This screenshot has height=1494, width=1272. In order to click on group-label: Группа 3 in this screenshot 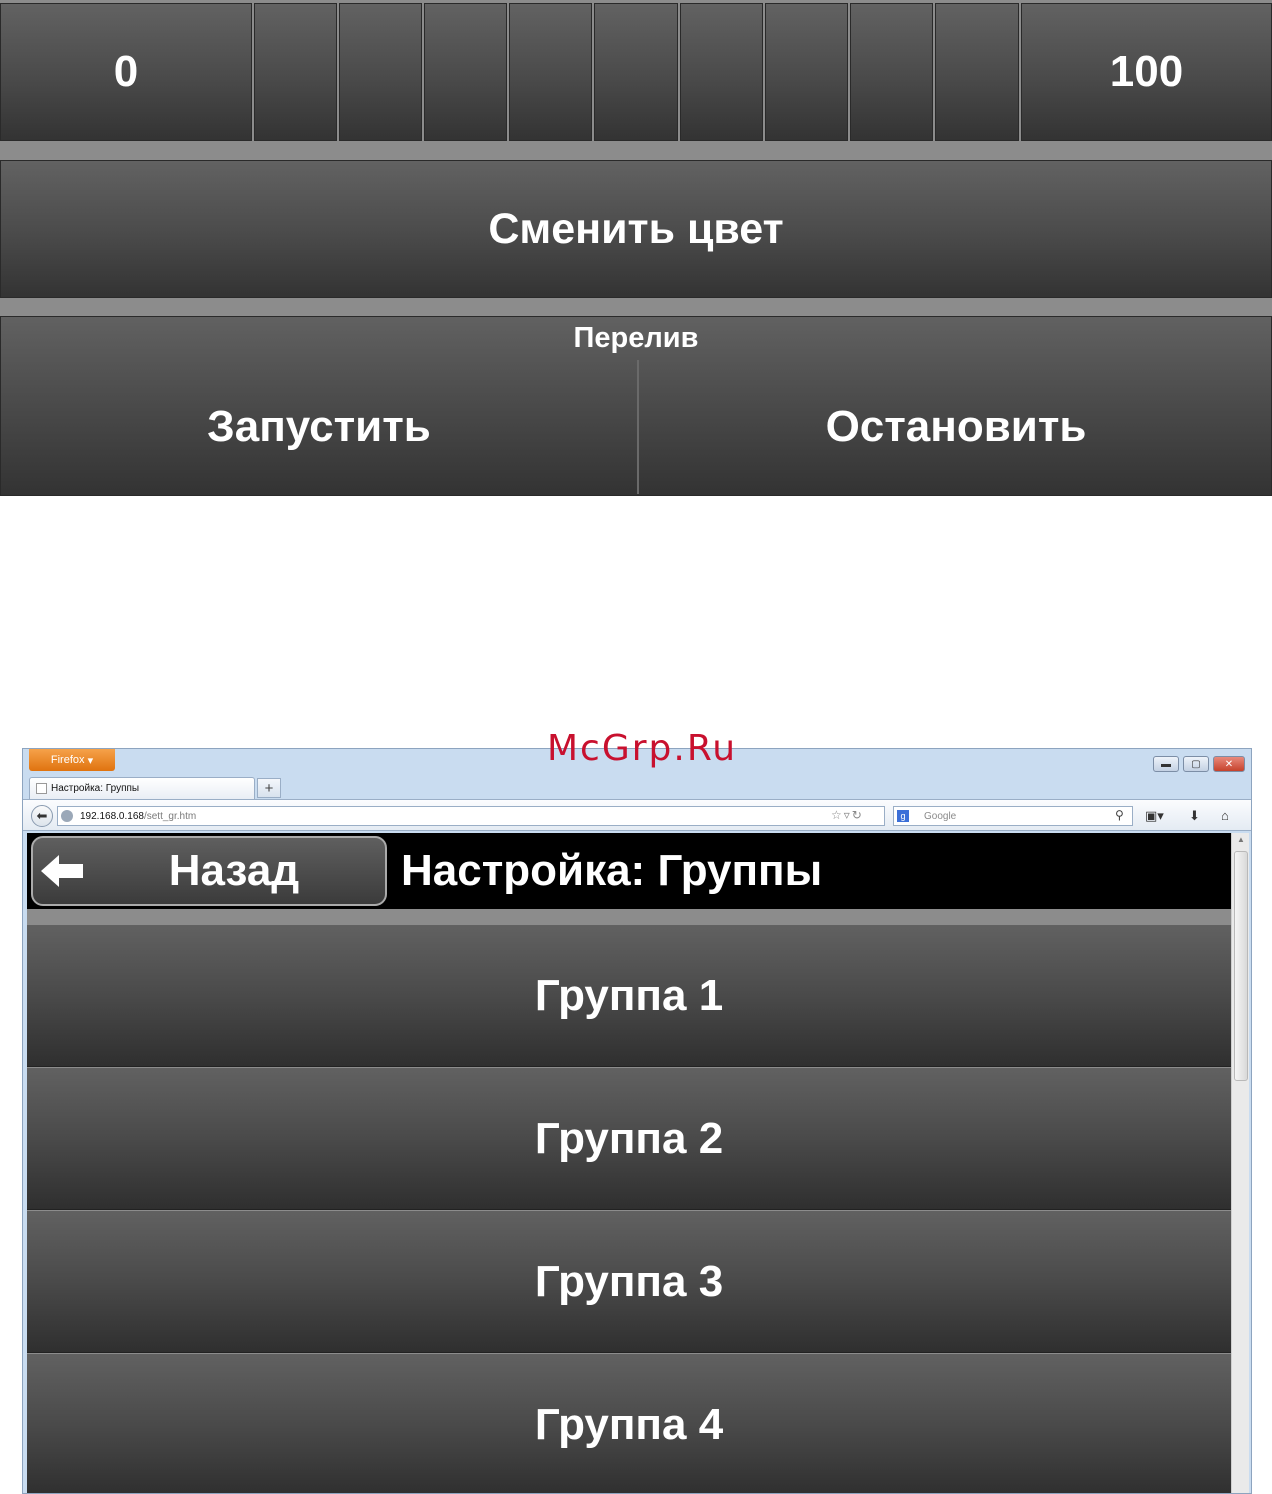, I will do `click(629, 1281)`.